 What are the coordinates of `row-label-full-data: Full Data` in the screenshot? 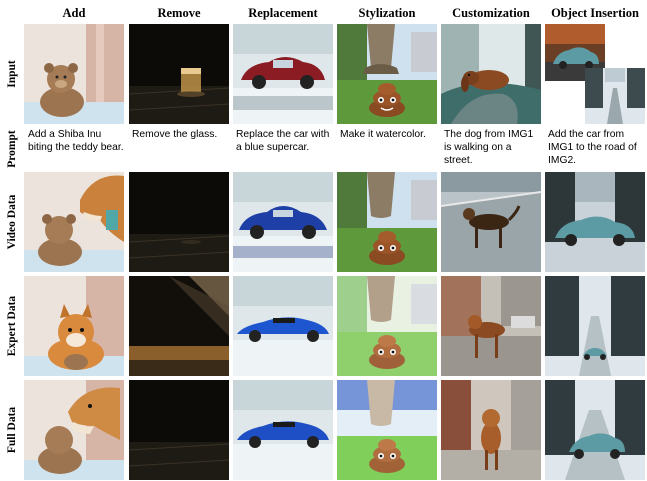 It's located at (12, 430).